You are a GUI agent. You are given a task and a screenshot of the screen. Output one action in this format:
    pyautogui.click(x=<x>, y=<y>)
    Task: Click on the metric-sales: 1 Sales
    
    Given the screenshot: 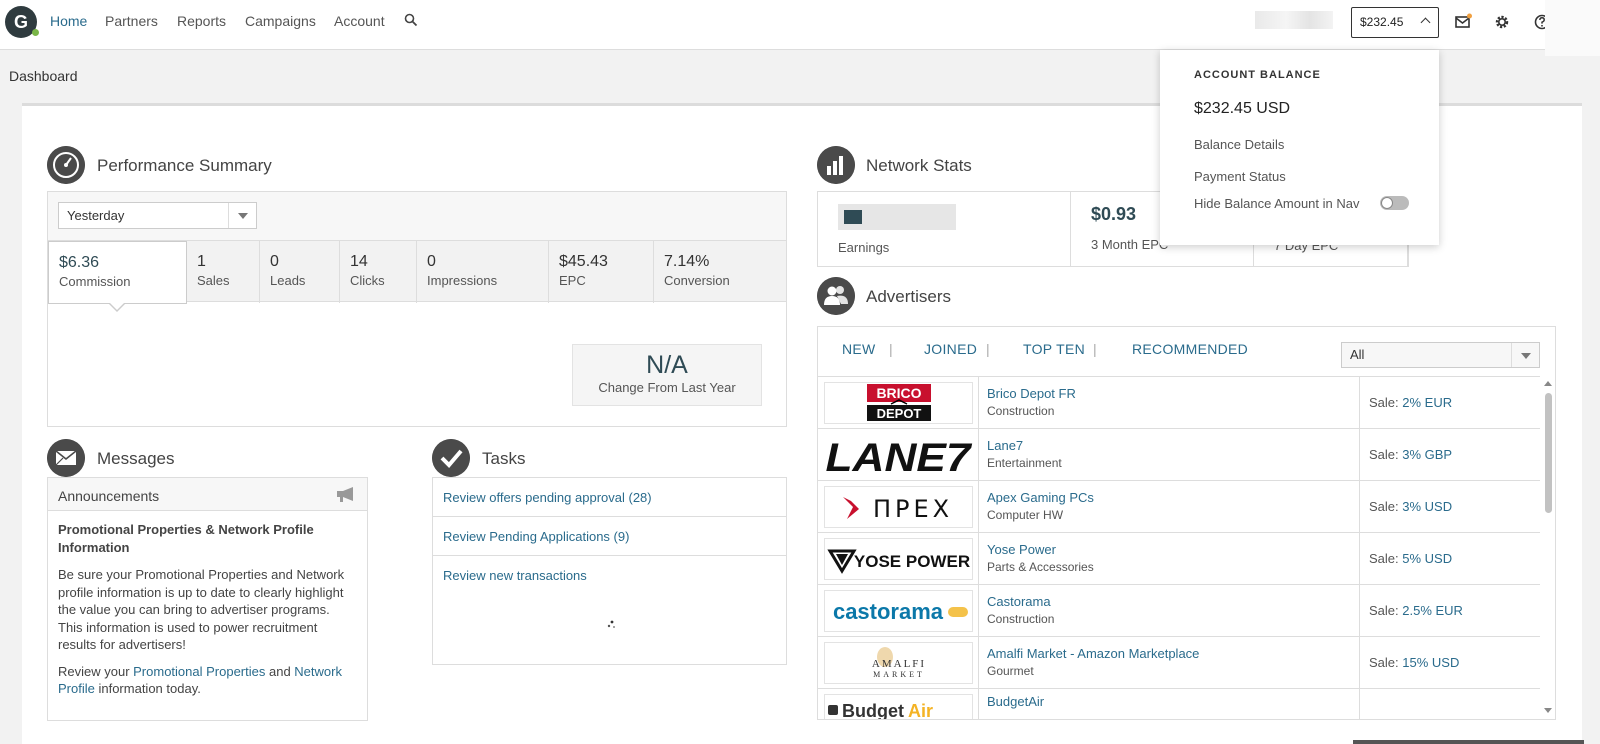 What is the action you would take?
    pyautogui.click(x=223, y=272)
    